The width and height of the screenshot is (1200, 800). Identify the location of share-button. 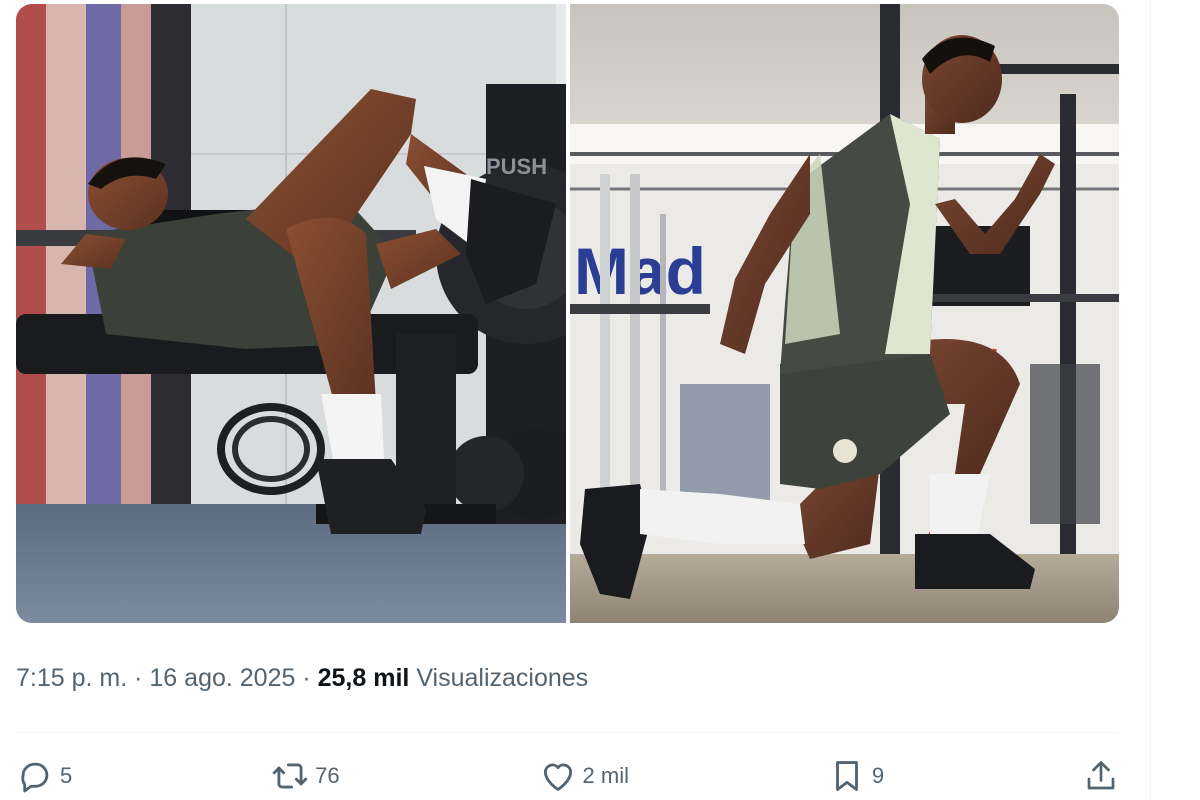
(1101, 776).